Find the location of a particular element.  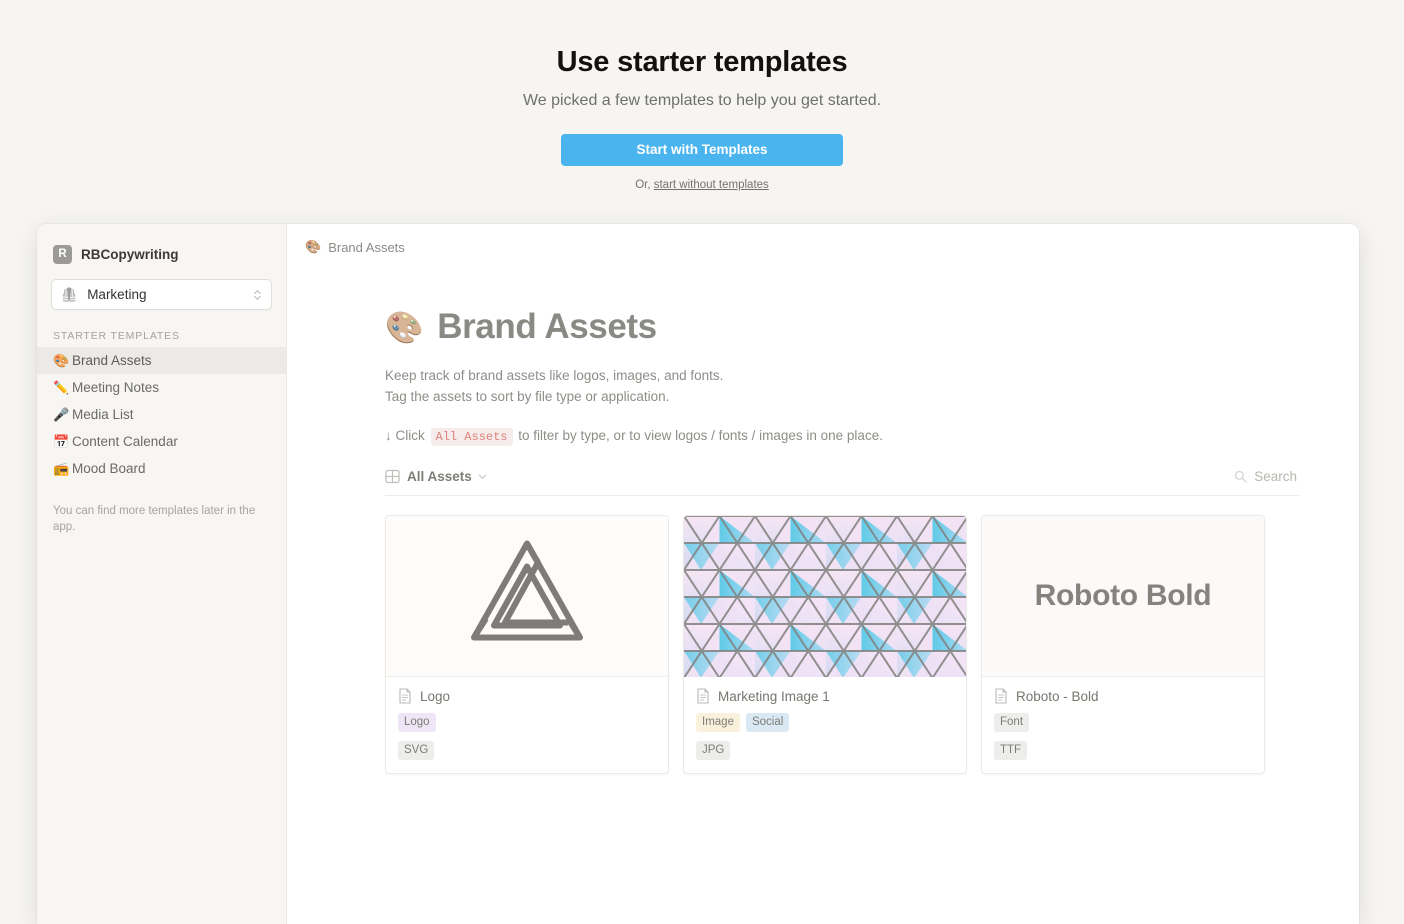

card-media-font-sample: Roboto Bold is located at coordinates (1123, 596).